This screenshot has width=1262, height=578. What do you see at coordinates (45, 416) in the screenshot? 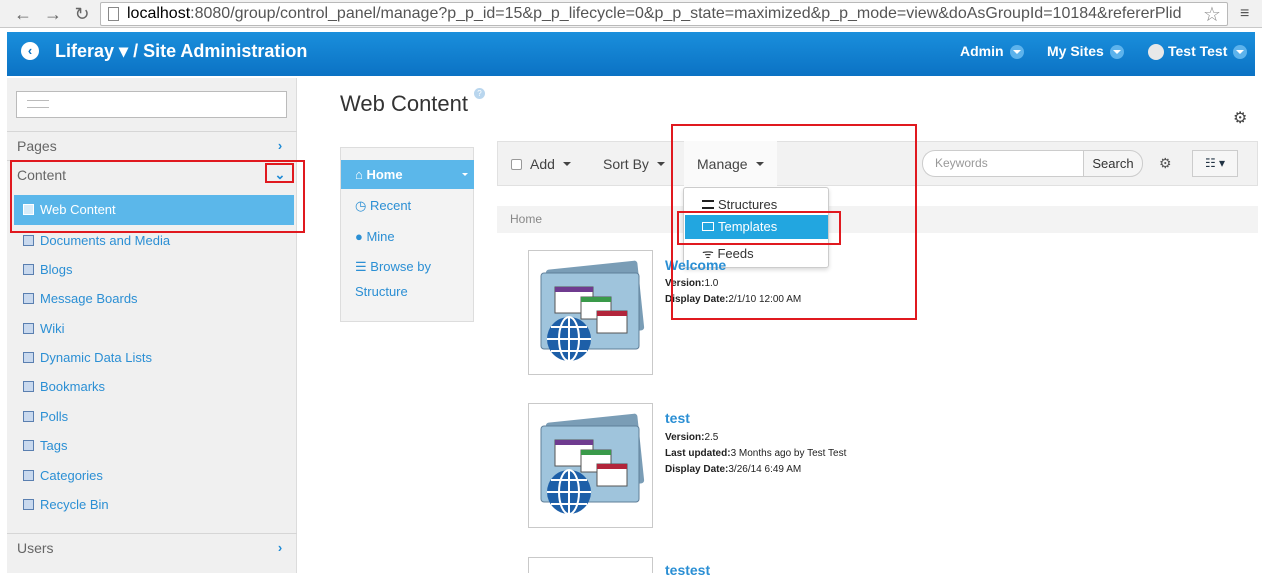
I see `sidebar-item-polls: Polls` at bounding box center [45, 416].